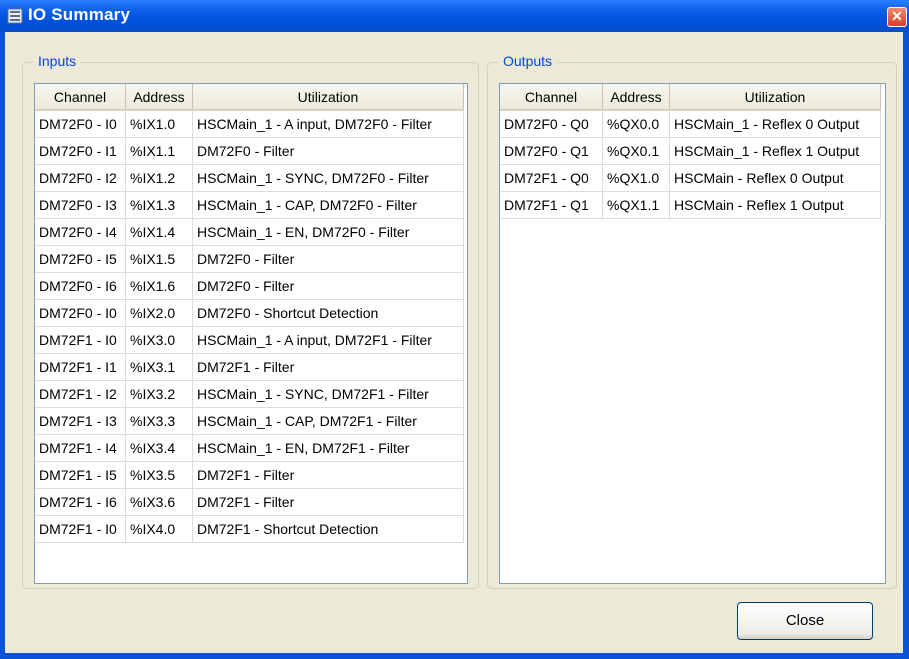  Describe the element at coordinates (328, 421) in the screenshot. I see `cell-utilization: HSCMain_1 - CAP, DM72F1 - Filter` at that location.